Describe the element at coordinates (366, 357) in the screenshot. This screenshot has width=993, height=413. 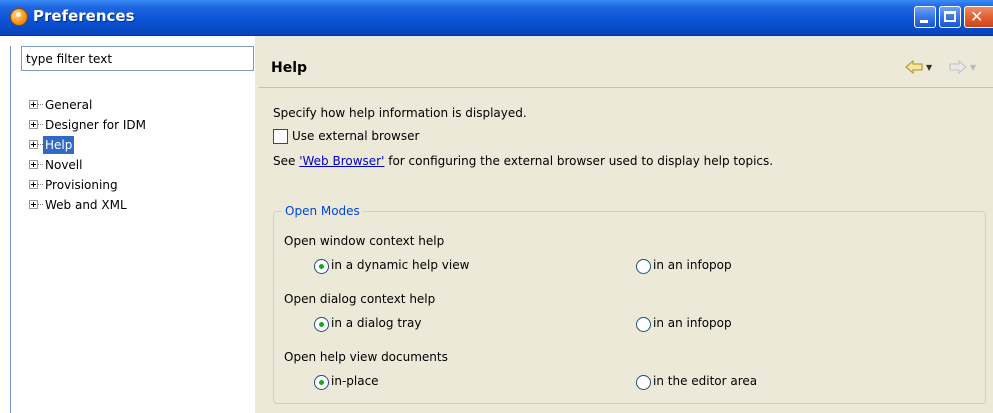
I see `view-documents-label: Open help view documents` at that location.